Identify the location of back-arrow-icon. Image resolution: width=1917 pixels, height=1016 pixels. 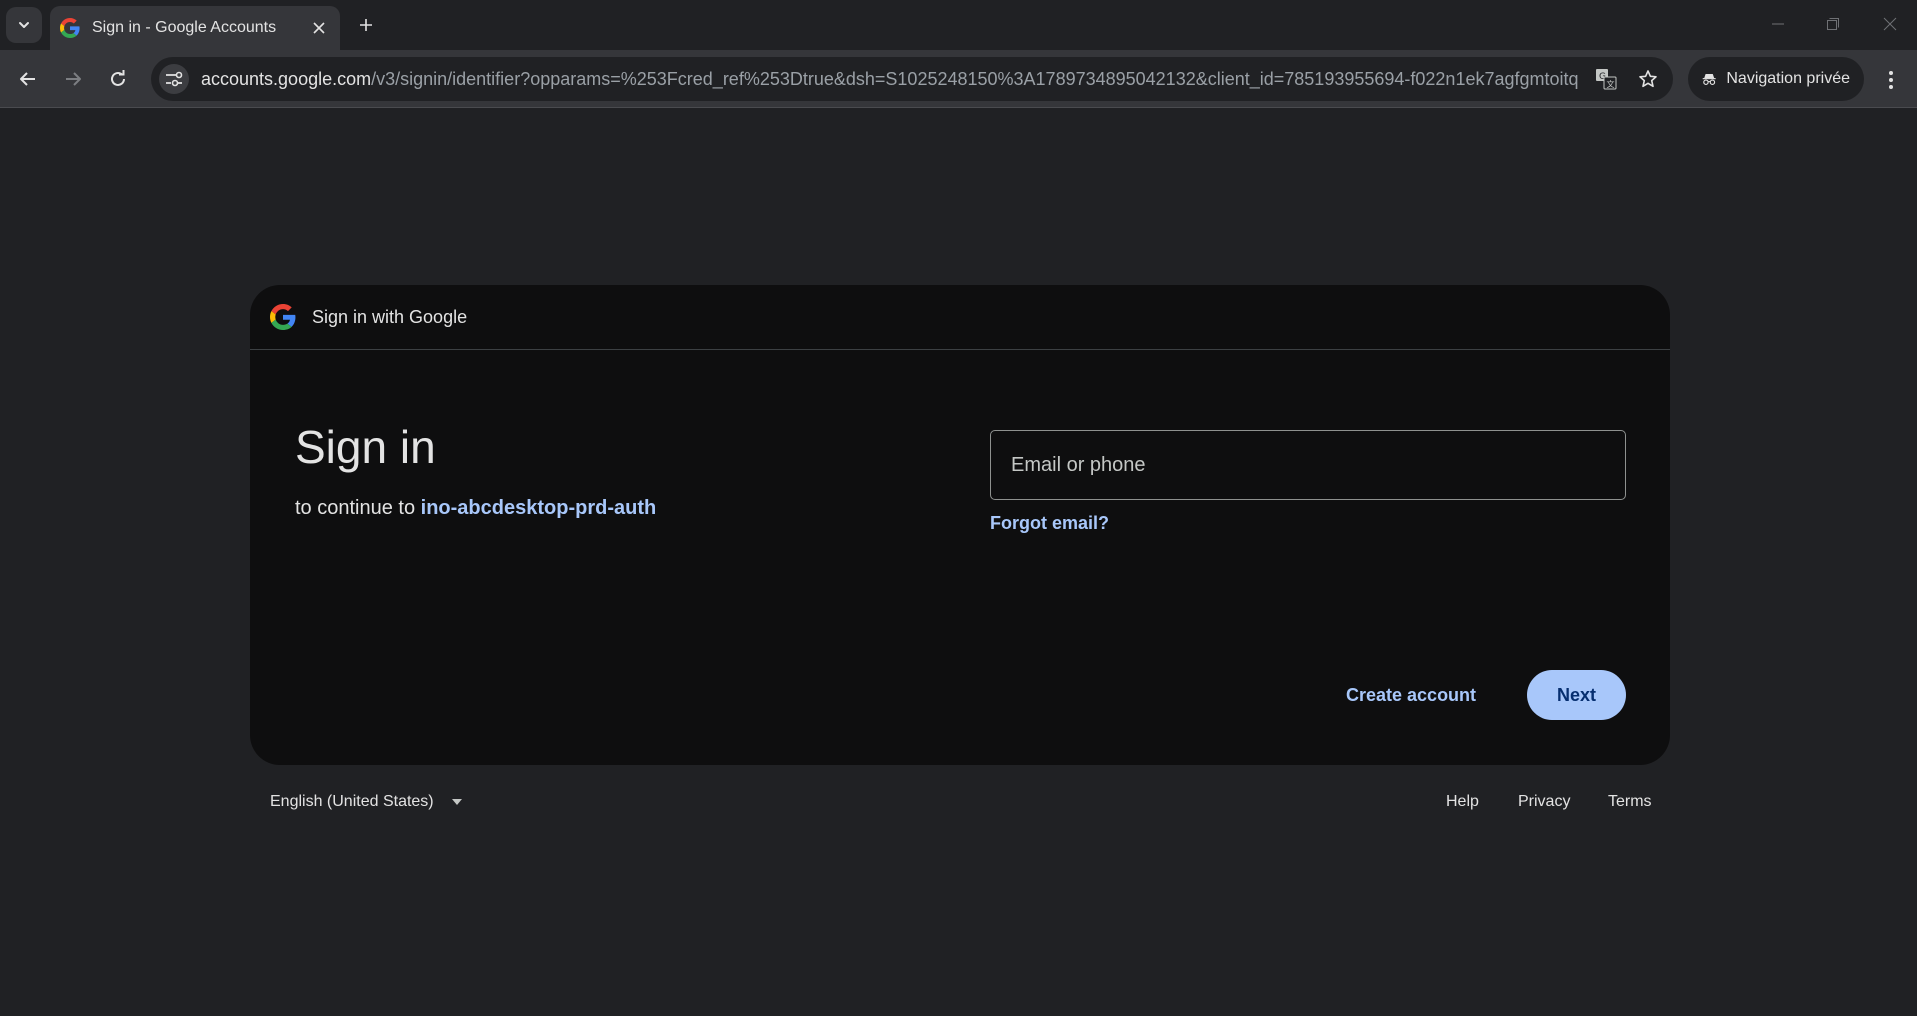
(27, 79).